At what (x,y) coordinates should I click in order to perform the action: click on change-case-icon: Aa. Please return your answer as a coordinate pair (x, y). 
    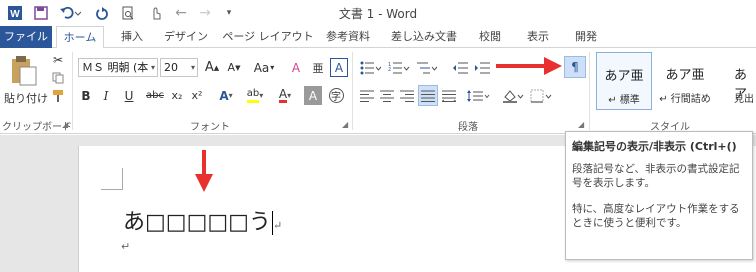
    Looking at the image, I should click on (261, 67).